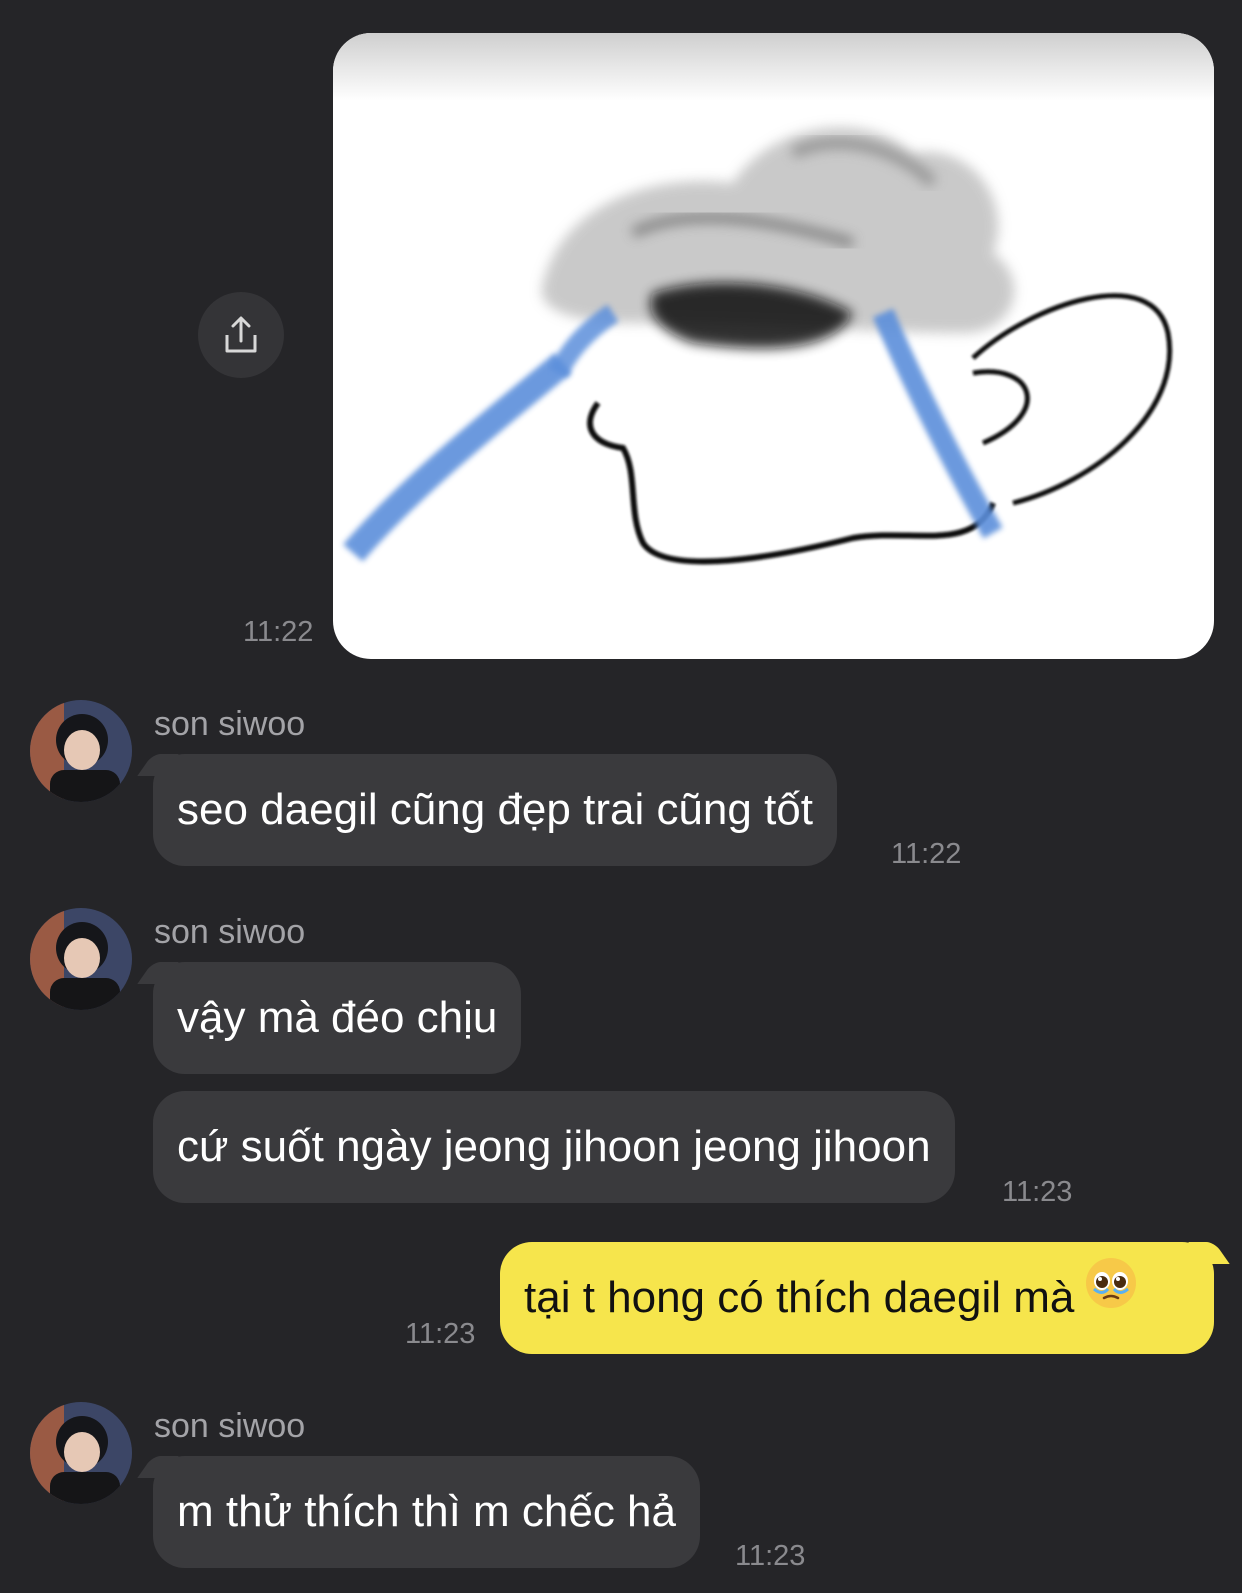 Image resolution: width=1242 pixels, height=1593 pixels. Describe the element at coordinates (495, 810) in the screenshot. I see `message-bubble: seo daegil cũng đẹp trai cũng tốt` at that location.